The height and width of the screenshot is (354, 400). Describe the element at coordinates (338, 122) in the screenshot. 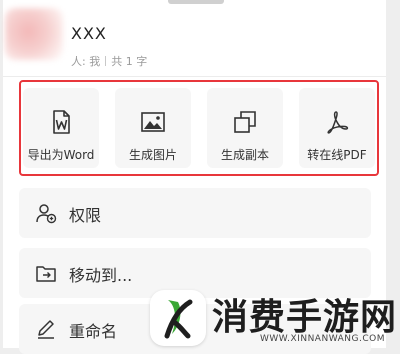

I see `pdf-icon` at that location.